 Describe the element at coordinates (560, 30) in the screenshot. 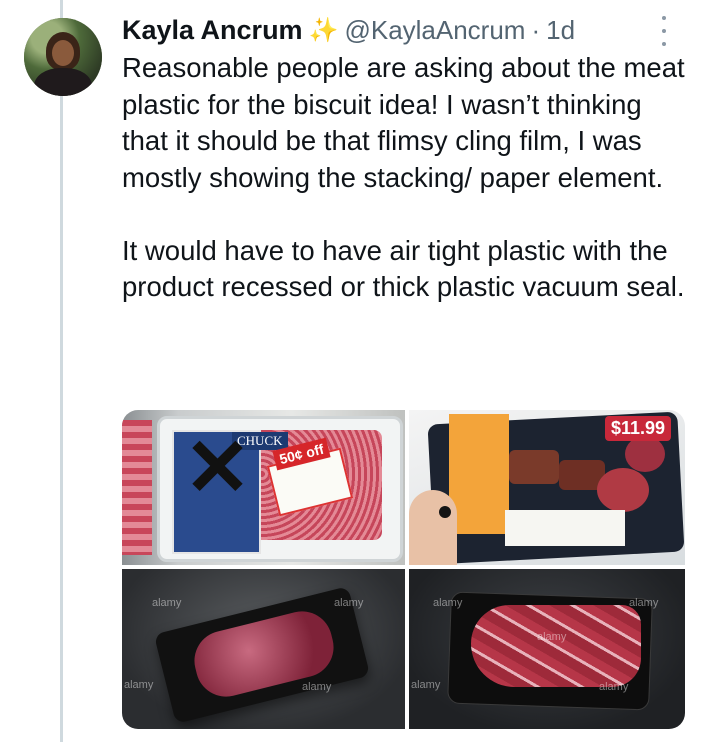

I see `timestamp: 1d` at that location.